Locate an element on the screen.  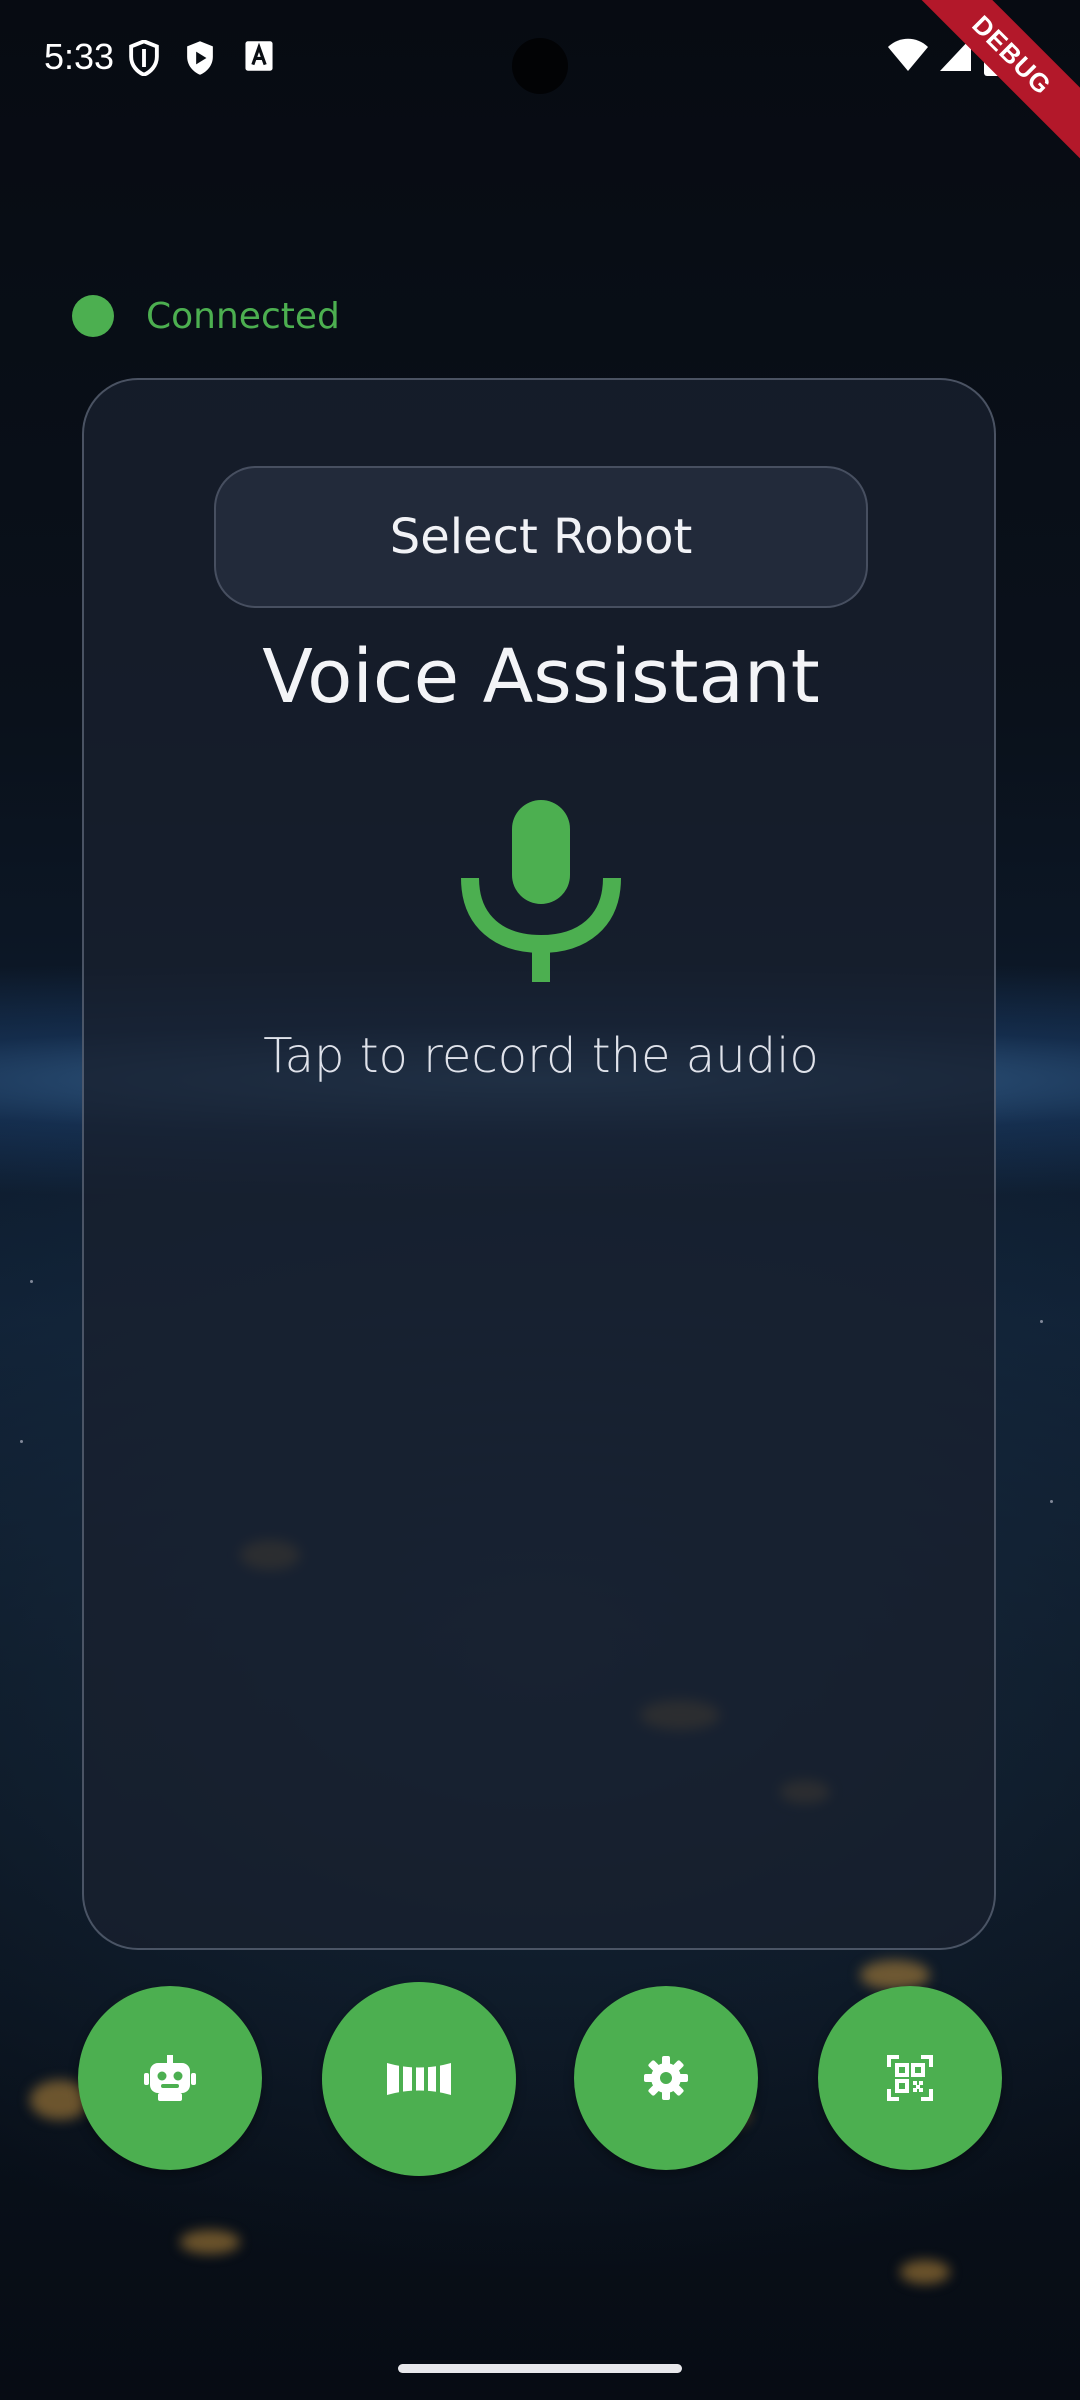
connection-status-text: Connected is located at coordinates (243, 316).